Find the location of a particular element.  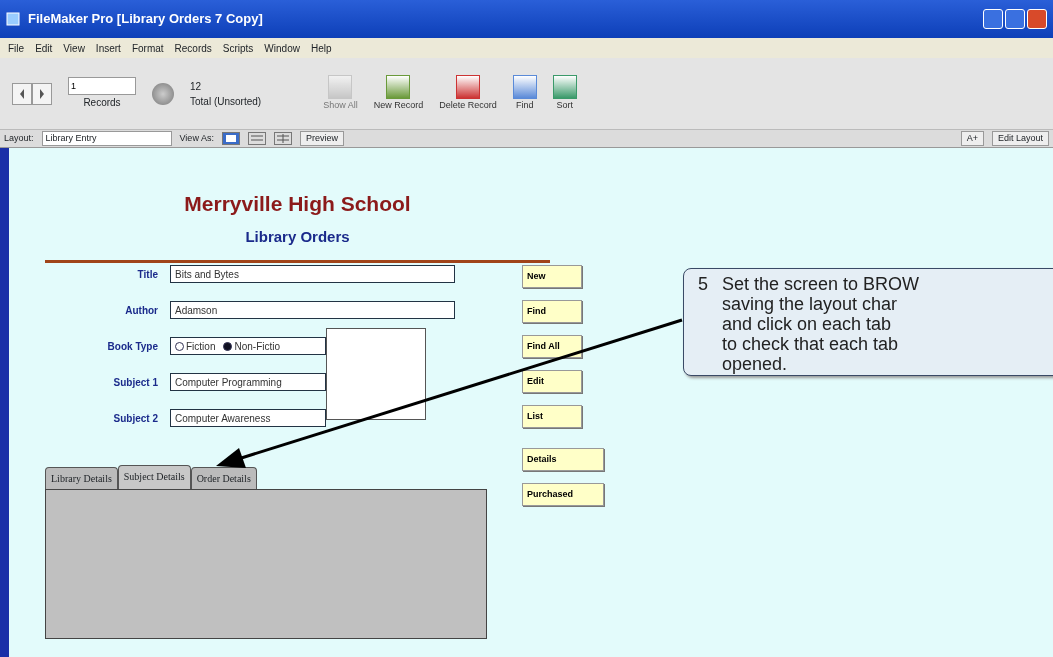

form-view-button is located at coordinates (230, 138).